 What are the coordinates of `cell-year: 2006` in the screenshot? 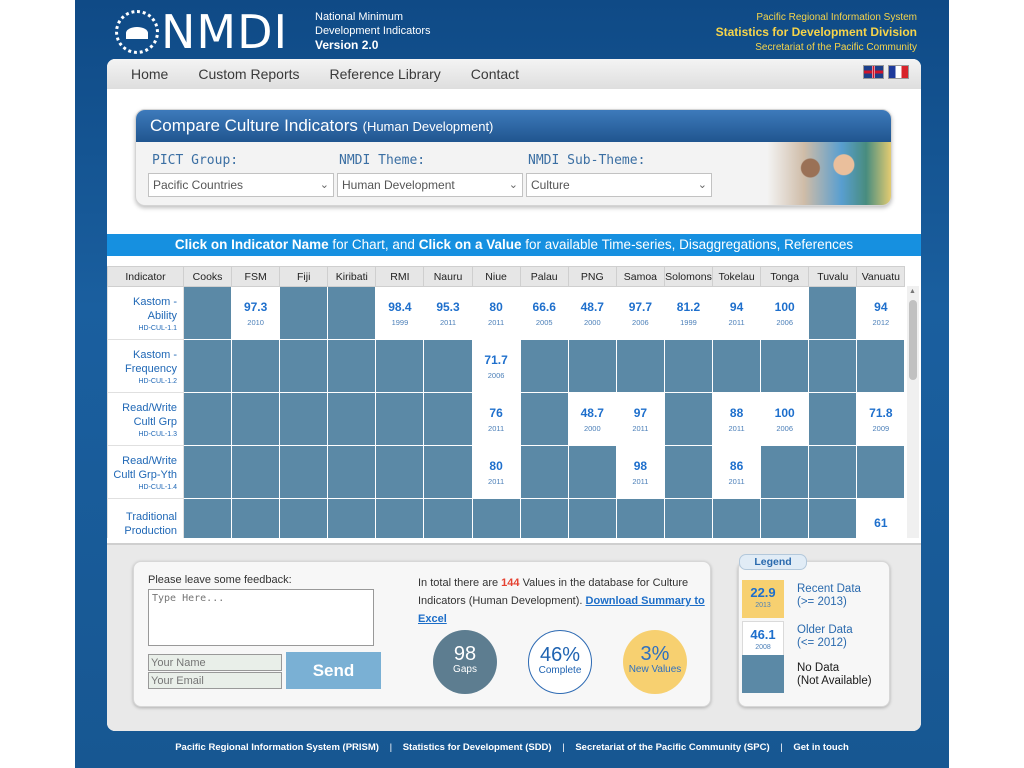 It's located at (496, 375).